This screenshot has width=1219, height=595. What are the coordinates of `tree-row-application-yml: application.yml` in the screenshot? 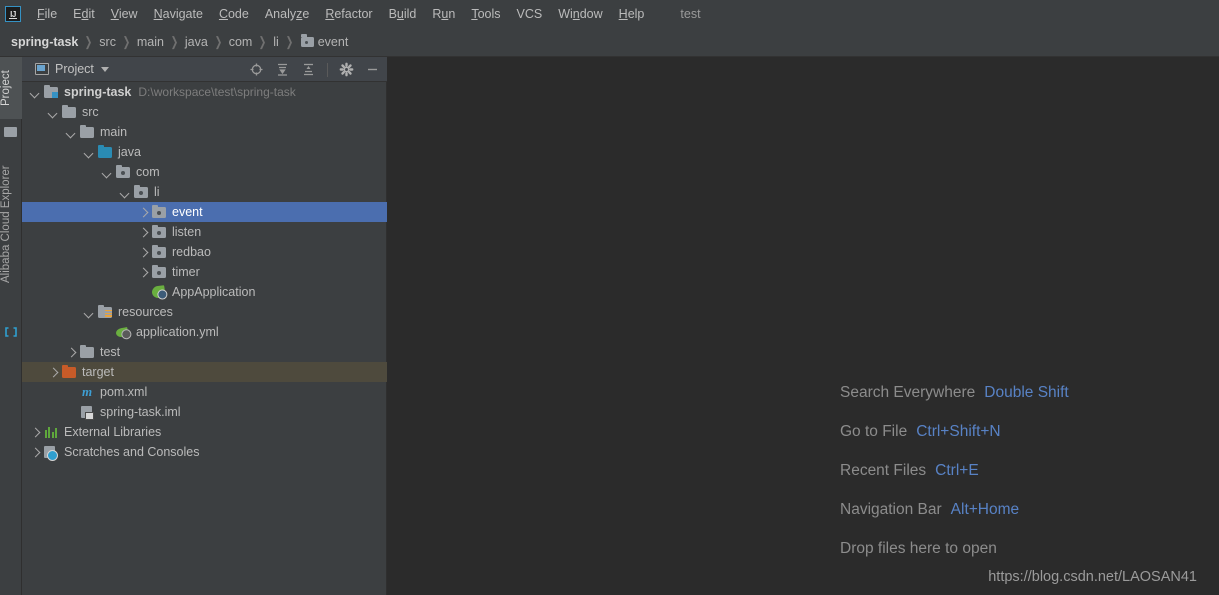 It's located at (204, 332).